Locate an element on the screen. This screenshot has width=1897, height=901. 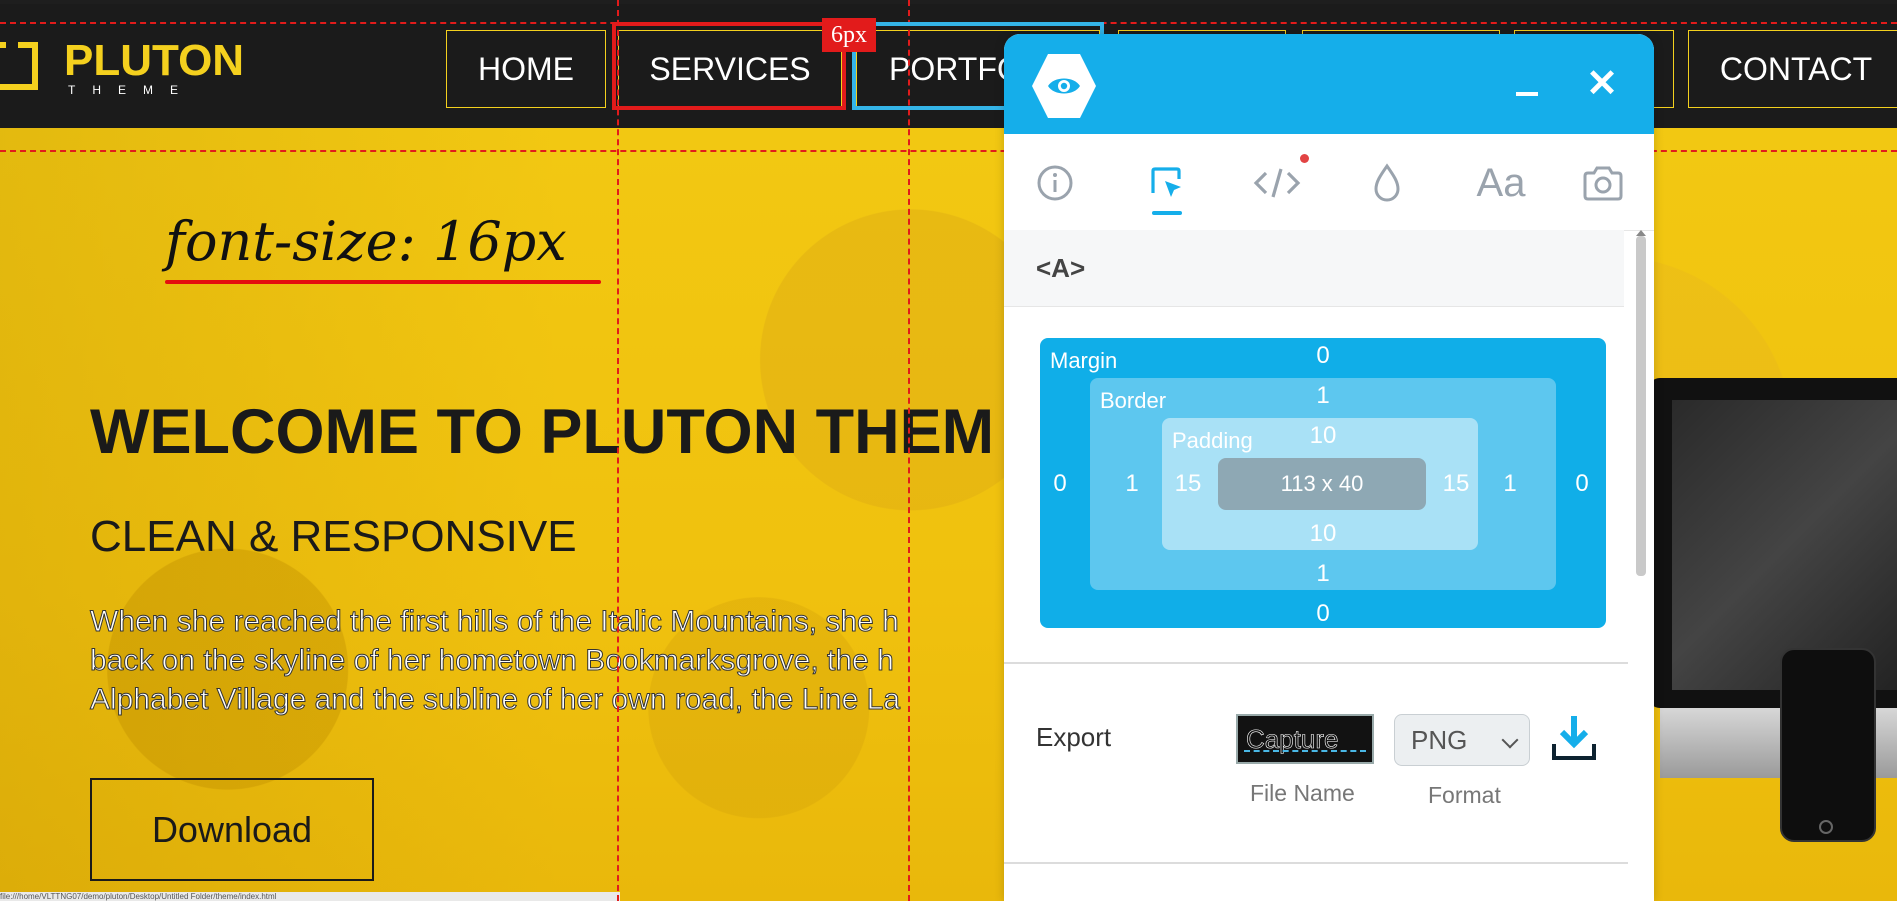
phone-image is located at coordinates (1828, 745).